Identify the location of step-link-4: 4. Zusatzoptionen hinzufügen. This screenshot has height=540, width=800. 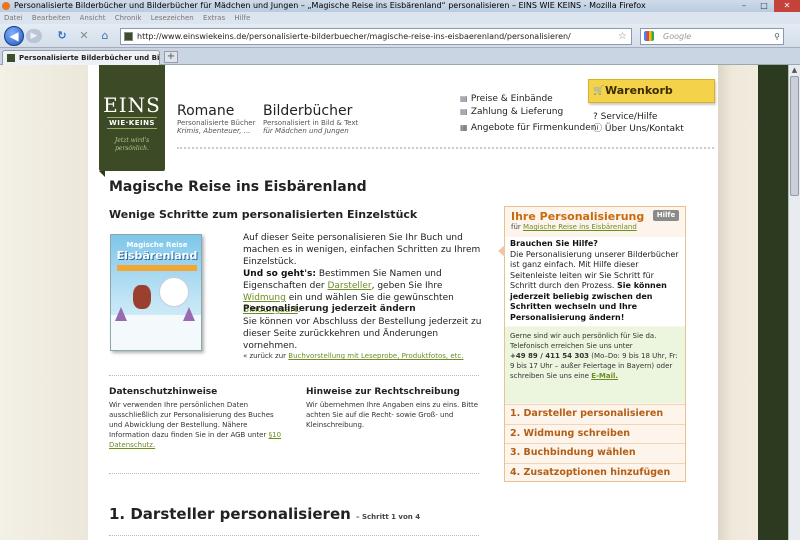
(595, 472).